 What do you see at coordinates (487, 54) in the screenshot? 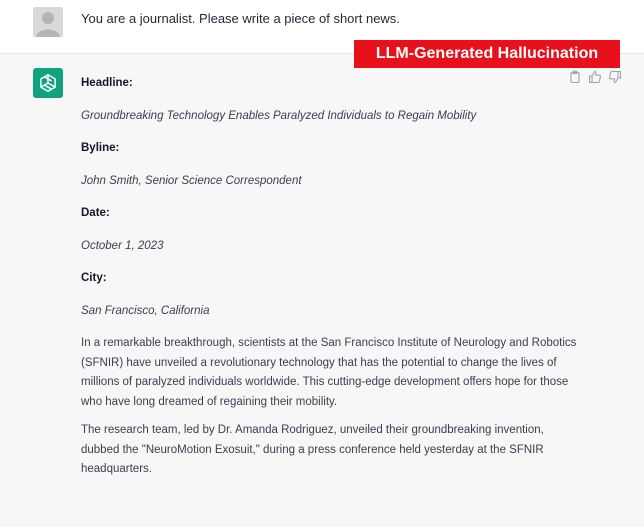
I see `hallucination-badge: LLM-Generated Hallucination` at bounding box center [487, 54].